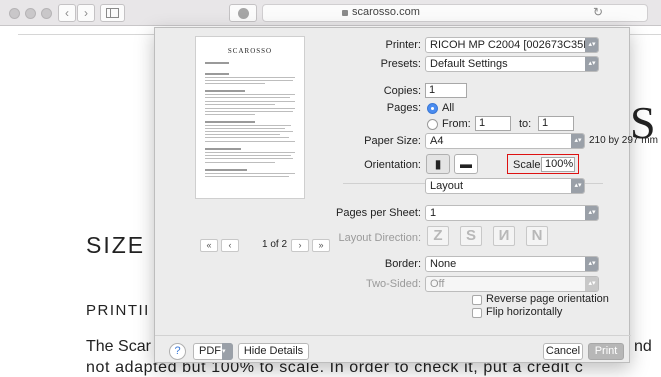 The height and width of the screenshot is (377, 661). What do you see at coordinates (528, 165) in the screenshot?
I see `scale-label: Scale:` at bounding box center [528, 165].